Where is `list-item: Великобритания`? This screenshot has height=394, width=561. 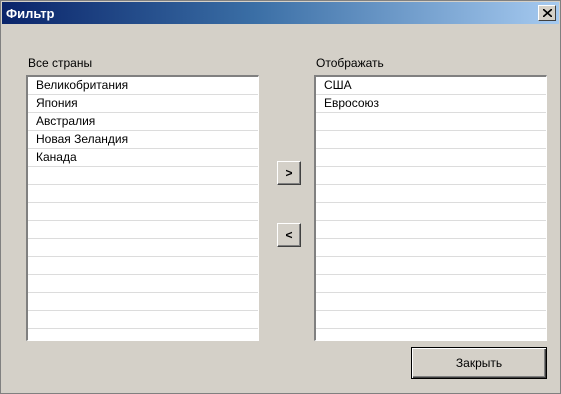
list-item: Великобритания is located at coordinates (143, 86).